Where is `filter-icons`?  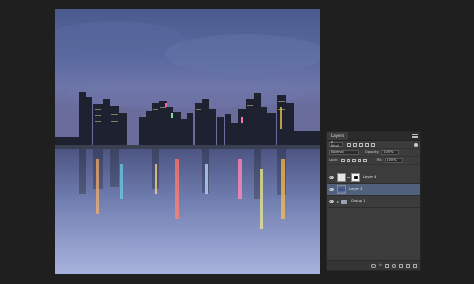
filter-icons is located at coordinates (361, 144).